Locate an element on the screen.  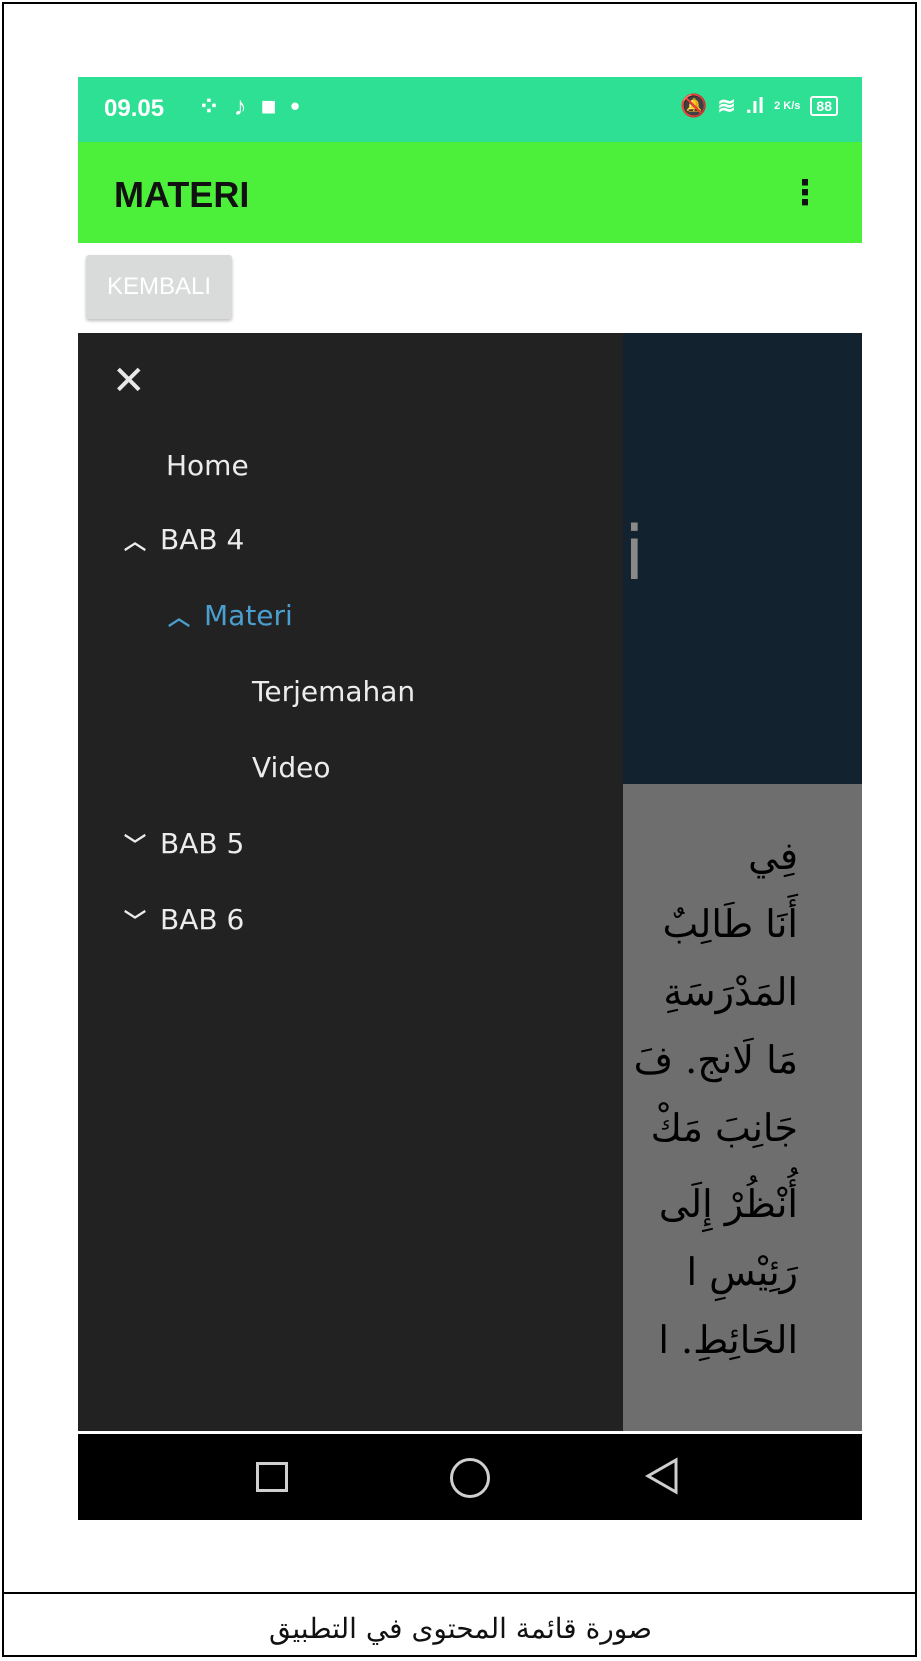
menu-item-video: Video is located at coordinates (291, 767).